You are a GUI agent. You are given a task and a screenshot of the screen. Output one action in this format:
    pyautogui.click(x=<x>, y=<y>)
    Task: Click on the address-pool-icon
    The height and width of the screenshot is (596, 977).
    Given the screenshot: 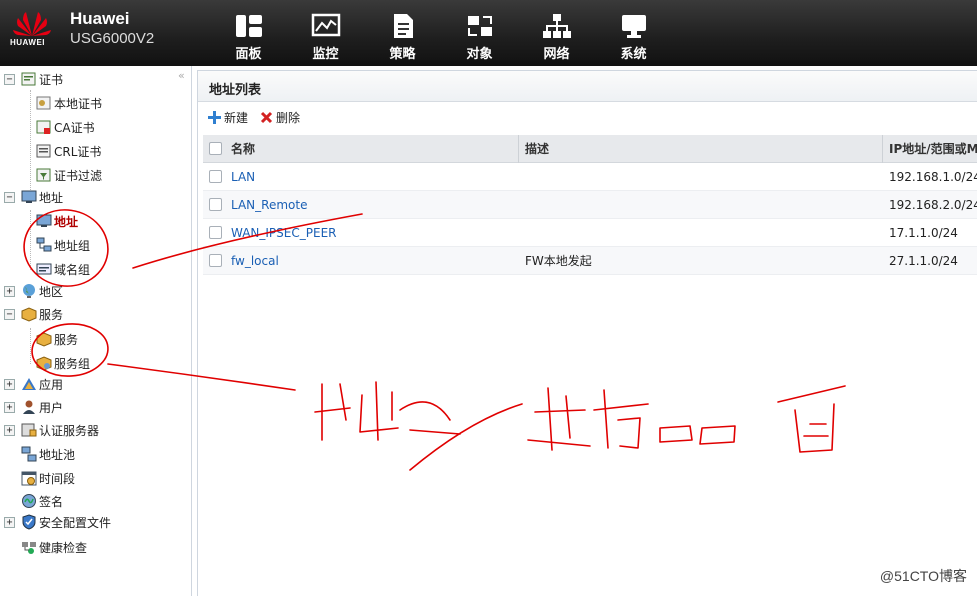 What is the action you would take?
    pyautogui.click(x=29, y=454)
    